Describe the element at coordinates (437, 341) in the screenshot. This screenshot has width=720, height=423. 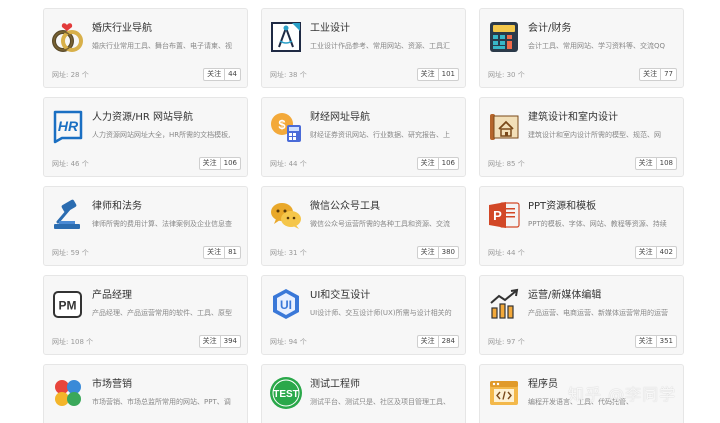
I see `follow-button: 关注 284` at that location.